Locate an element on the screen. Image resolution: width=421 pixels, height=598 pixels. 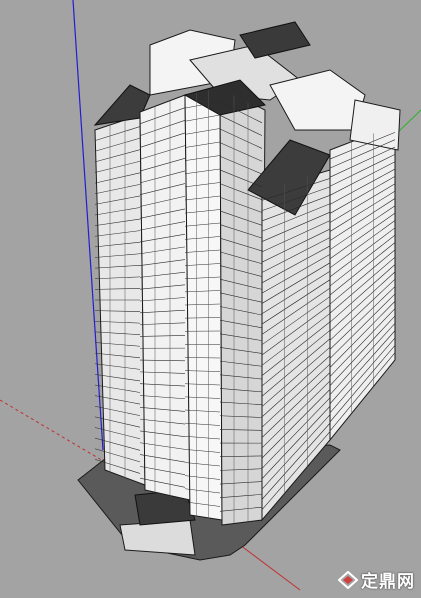
red-axis-line is located at coordinates (55, 432).